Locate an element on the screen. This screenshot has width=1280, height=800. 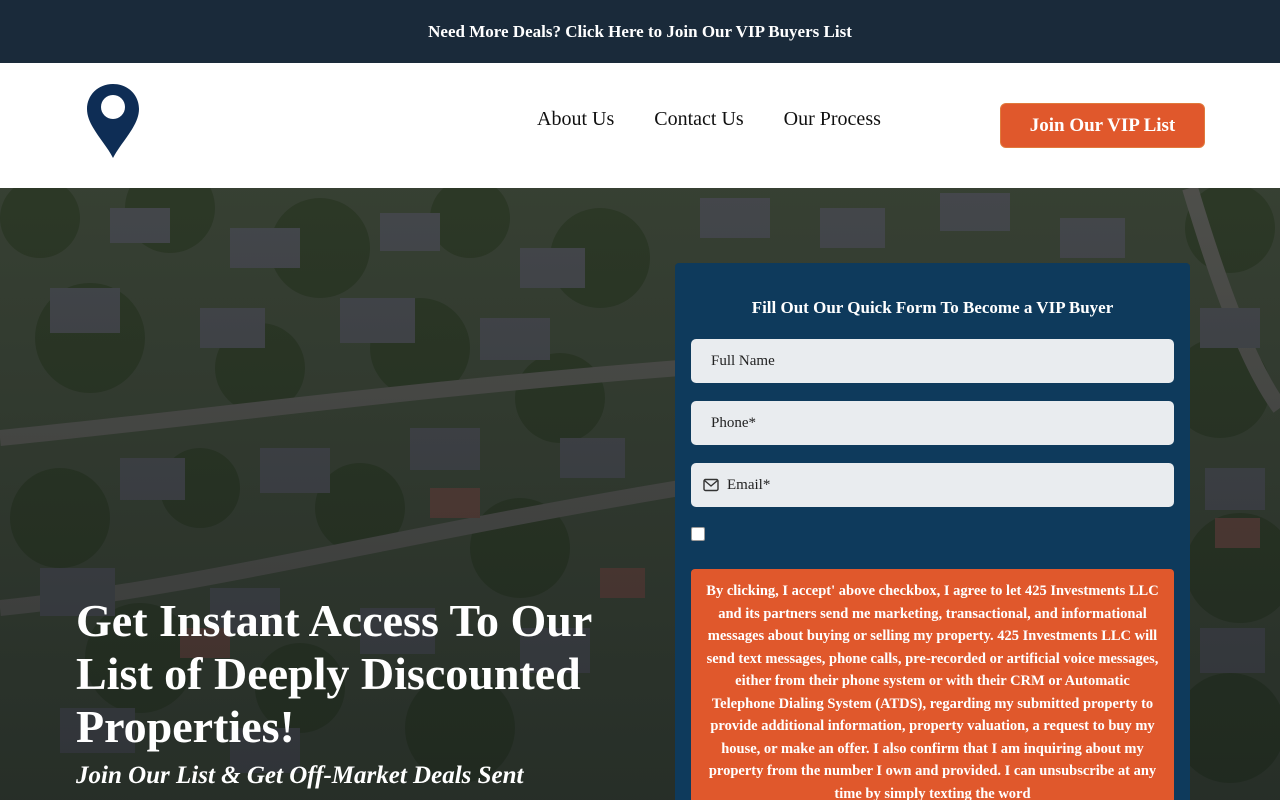
nav-about-us: About Us is located at coordinates (575, 119).